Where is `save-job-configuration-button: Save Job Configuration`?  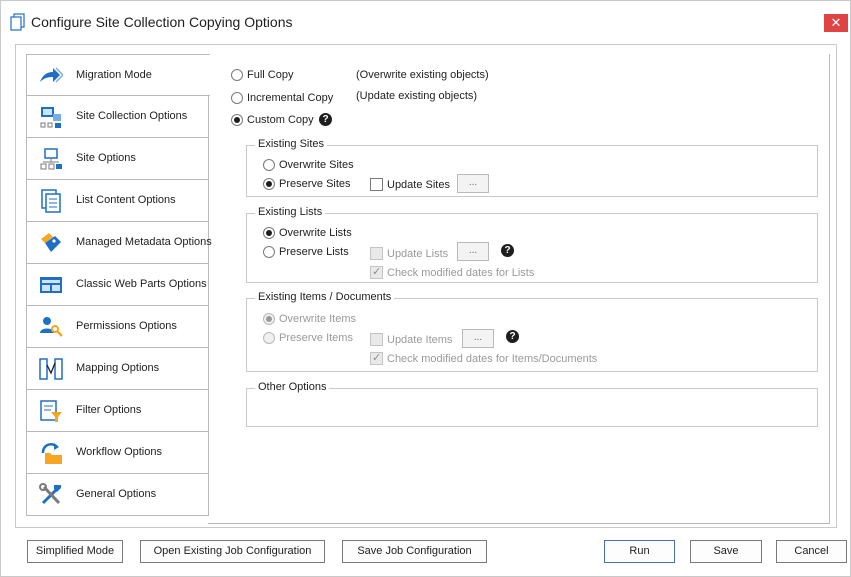
save-job-configuration-button: Save Job Configuration is located at coordinates (414, 551).